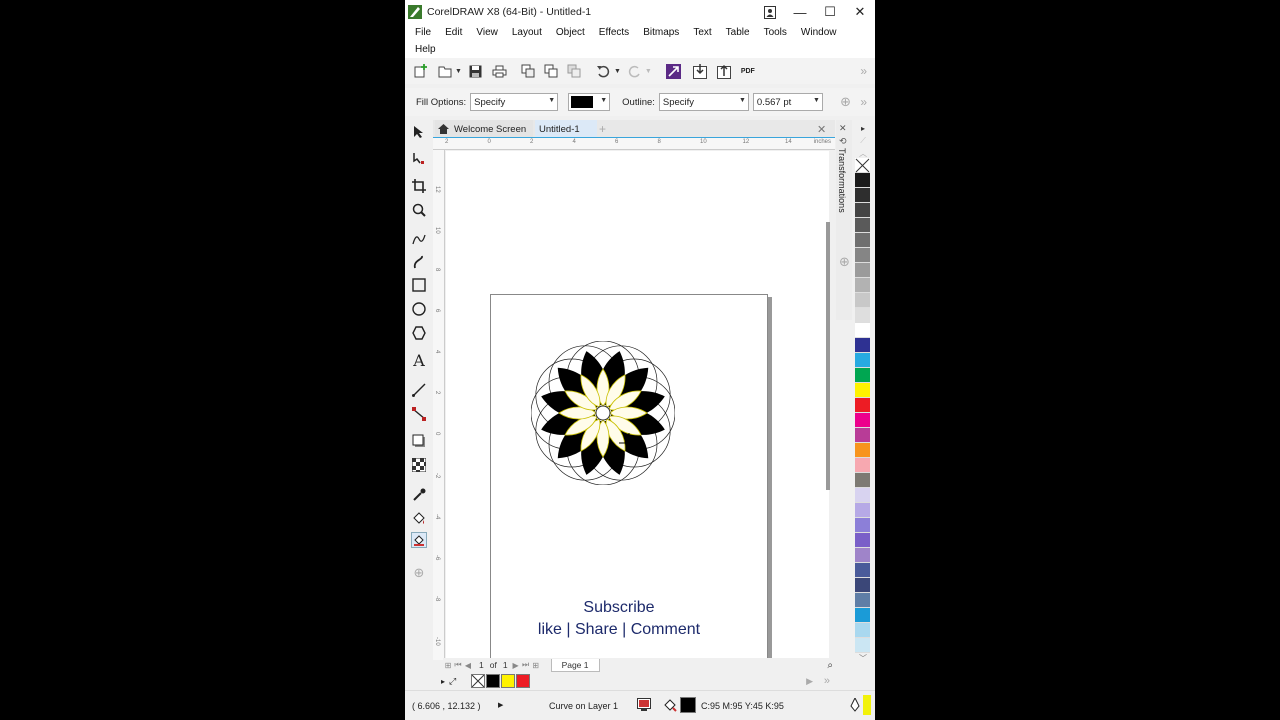 The height and width of the screenshot is (720, 1280). What do you see at coordinates (419, 390) in the screenshot?
I see `parallel-dimension-tool-icon` at bounding box center [419, 390].